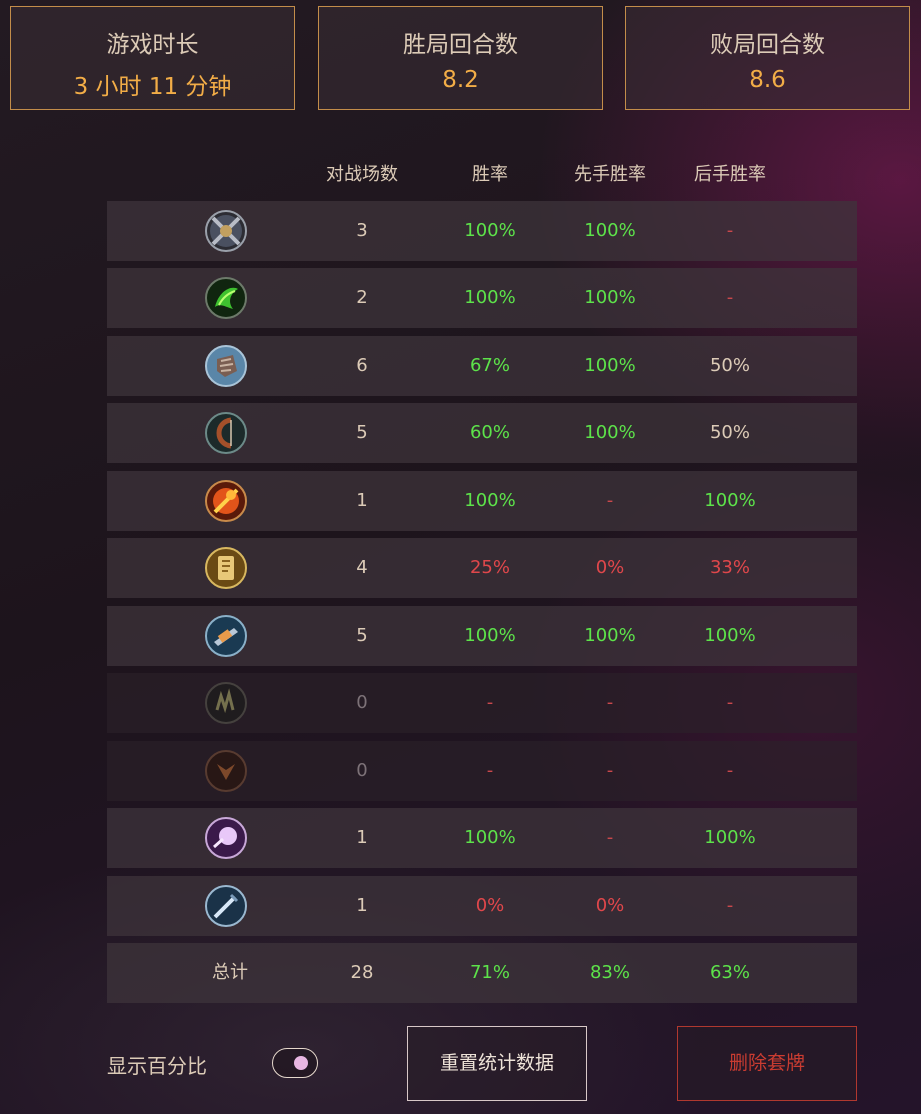 The image size is (921, 1114). I want to click on winrate: 60%, so click(489, 432).